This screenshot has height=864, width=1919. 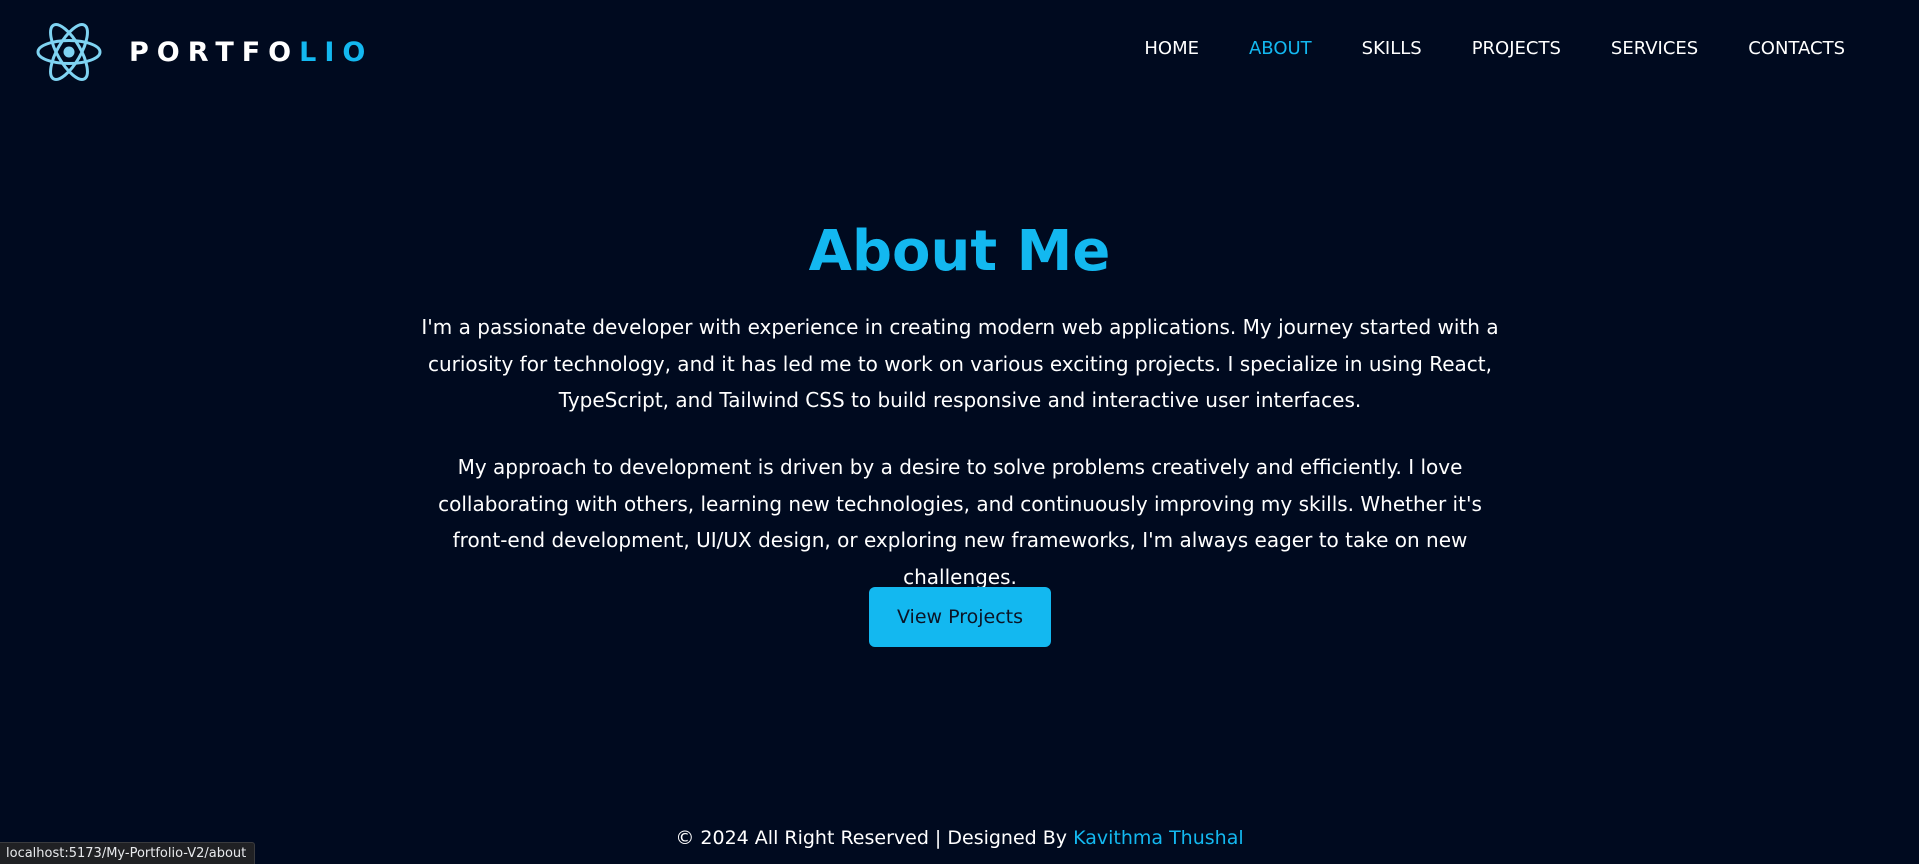 What do you see at coordinates (1171, 49) in the screenshot?
I see `nav-home: HOME` at bounding box center [1171, 49].